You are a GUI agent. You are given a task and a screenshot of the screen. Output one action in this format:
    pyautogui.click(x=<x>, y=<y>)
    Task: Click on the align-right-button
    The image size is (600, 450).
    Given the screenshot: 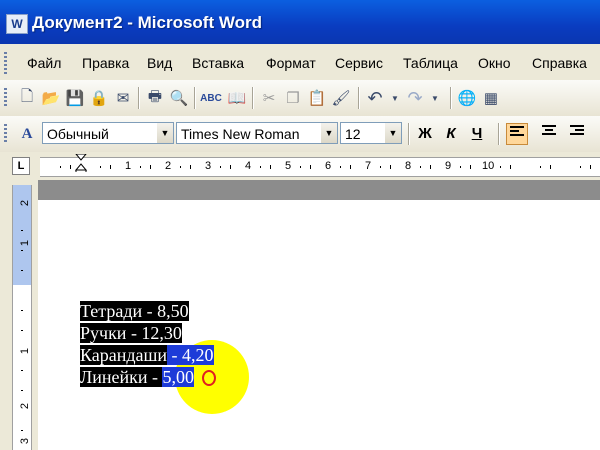 What is the action you would take?
    pyautogui.click(x=577, y=134)
    